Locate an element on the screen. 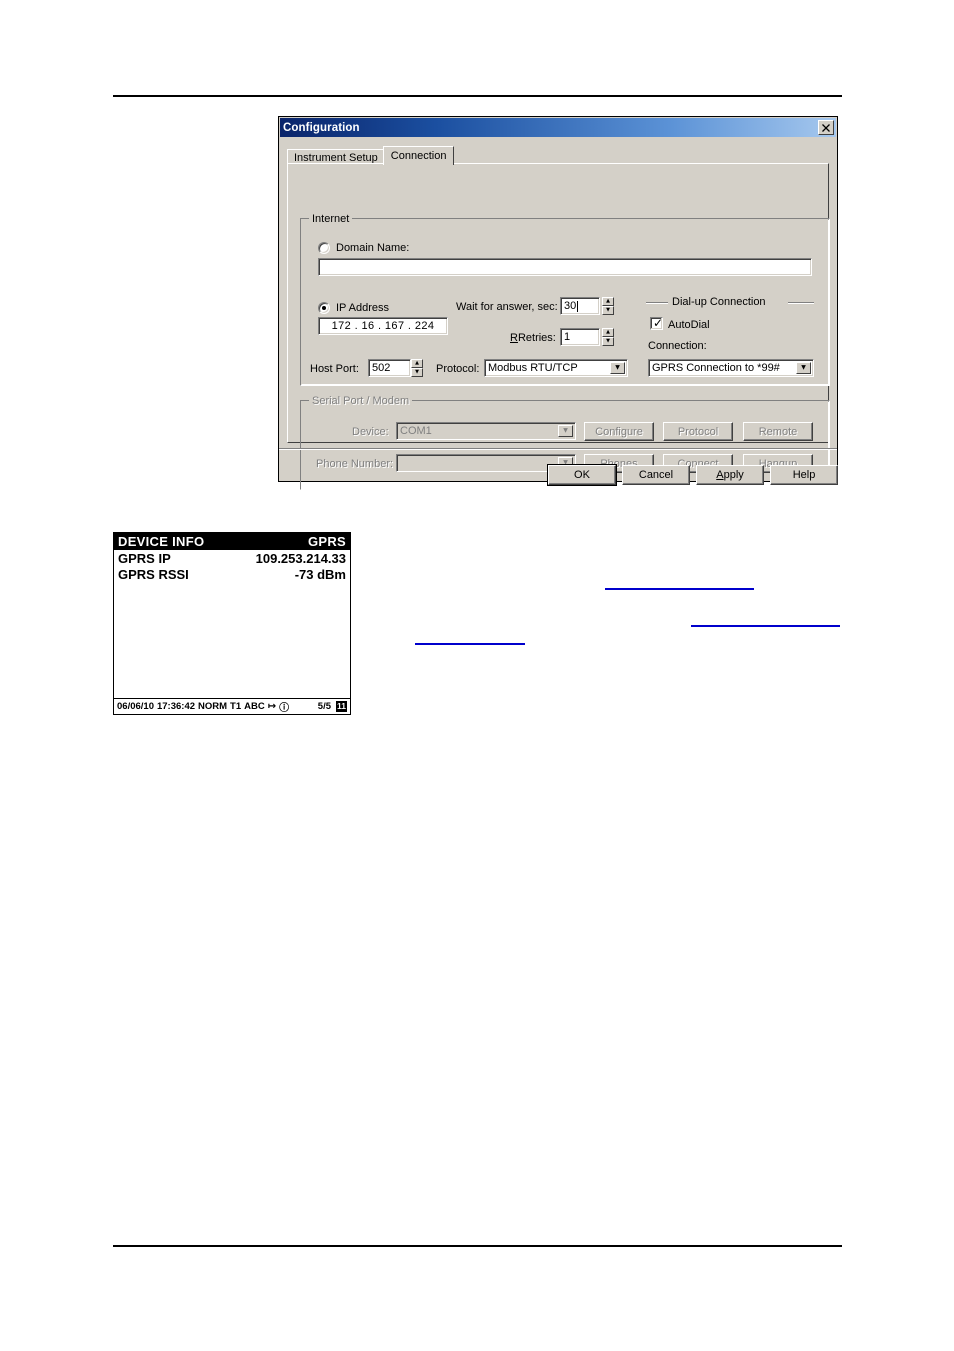 The image size is (954, 1351). lcd-status-time: 17:36:42 is located at coordinates (176, 706).